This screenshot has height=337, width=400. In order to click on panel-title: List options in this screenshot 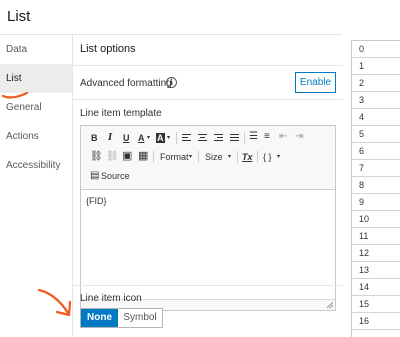, I will do `click(108, 49)`.